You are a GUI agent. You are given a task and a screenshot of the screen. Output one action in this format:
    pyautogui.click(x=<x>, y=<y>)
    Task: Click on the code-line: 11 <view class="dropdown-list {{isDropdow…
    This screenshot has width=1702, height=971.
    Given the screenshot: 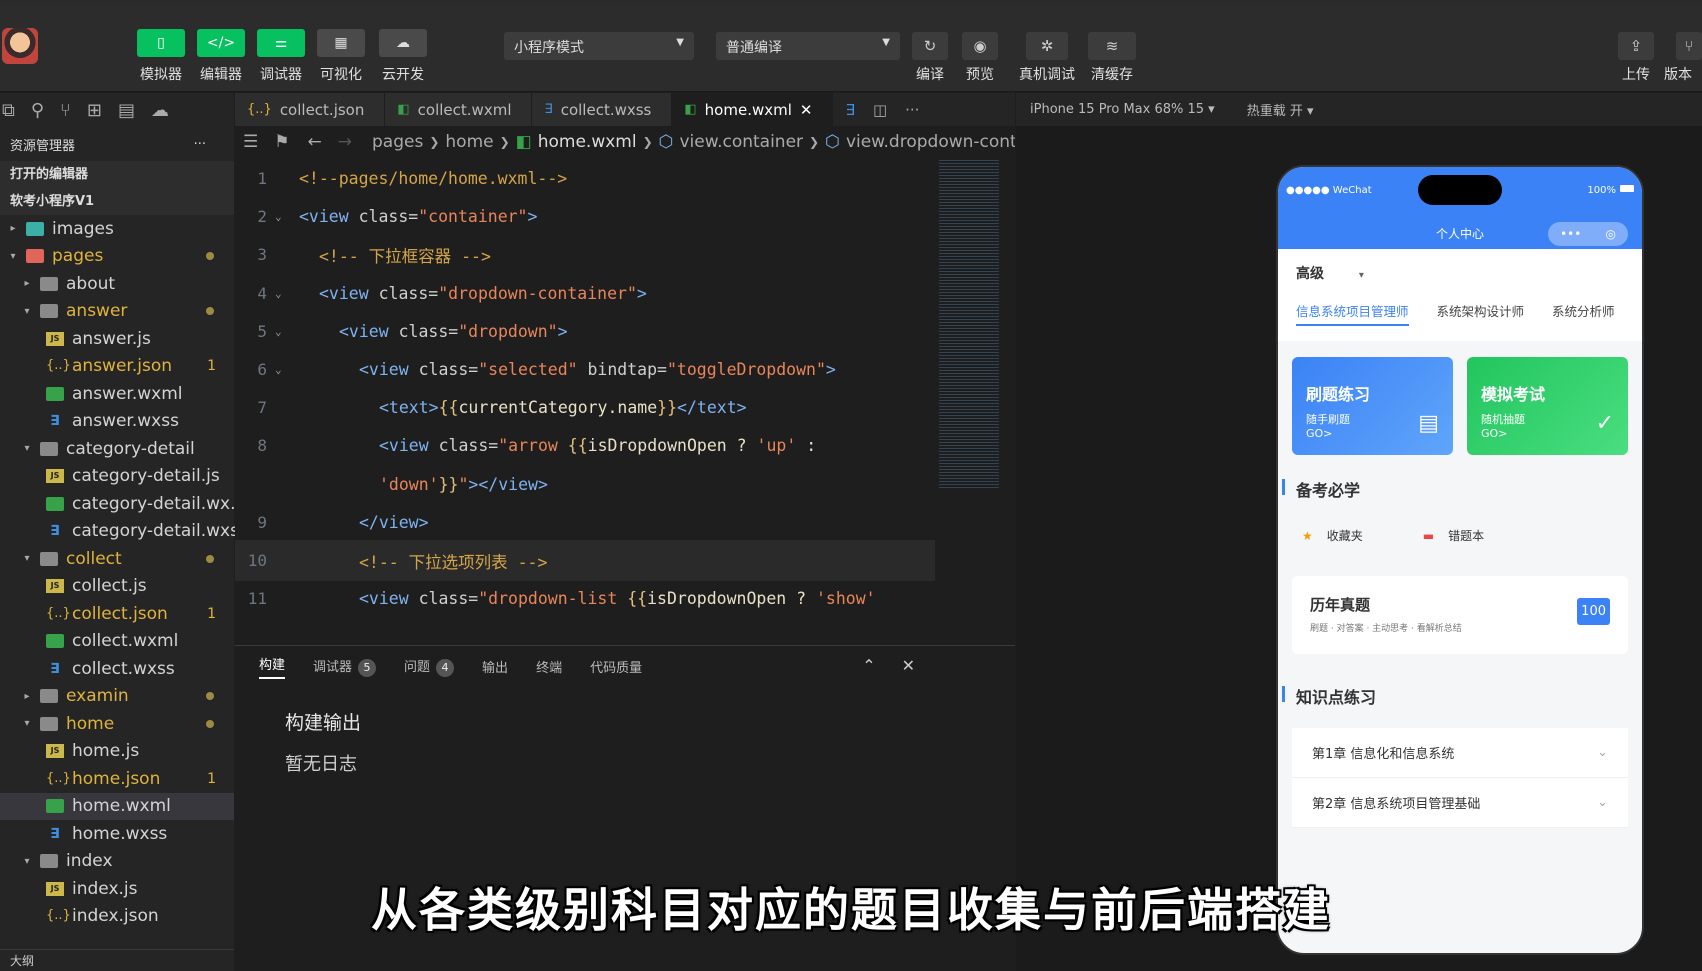 What is the action you would take?
    pyautogui.click(x=585, y=598)
    